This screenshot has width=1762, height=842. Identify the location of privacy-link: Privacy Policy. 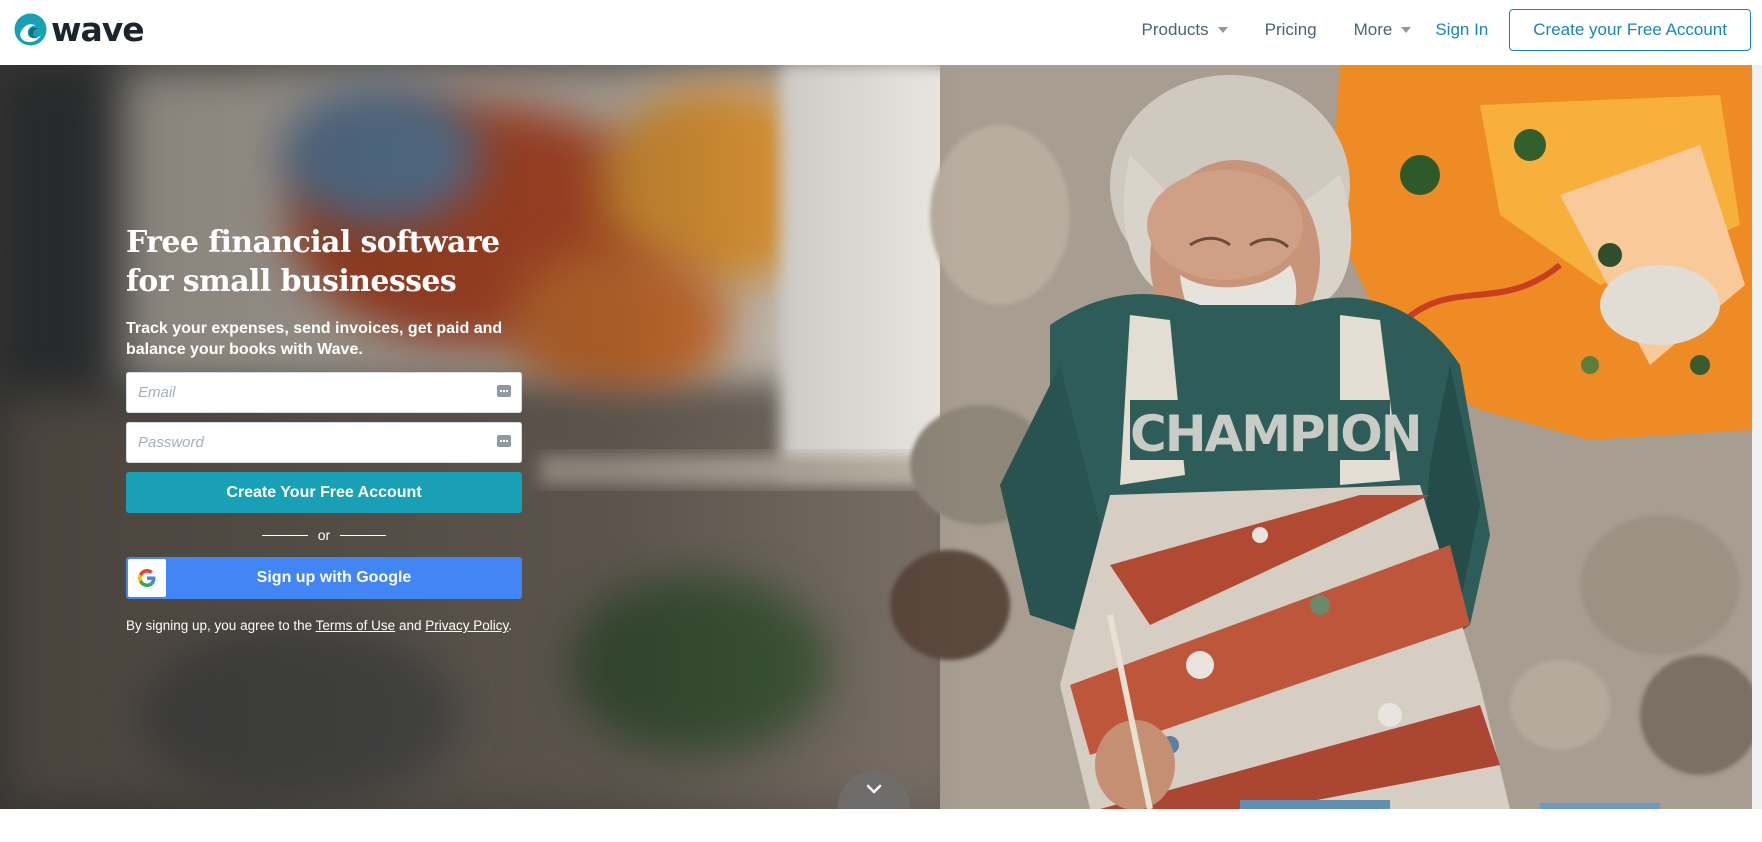
(466, 625).